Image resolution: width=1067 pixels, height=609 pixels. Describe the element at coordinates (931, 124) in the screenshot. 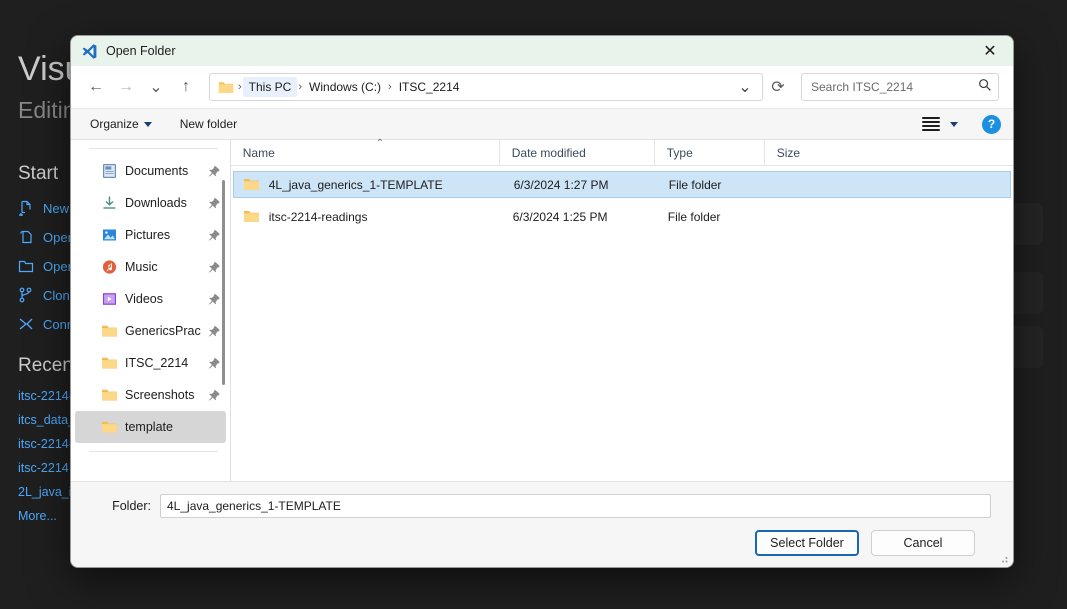

I see `details-view-icon` at that location.